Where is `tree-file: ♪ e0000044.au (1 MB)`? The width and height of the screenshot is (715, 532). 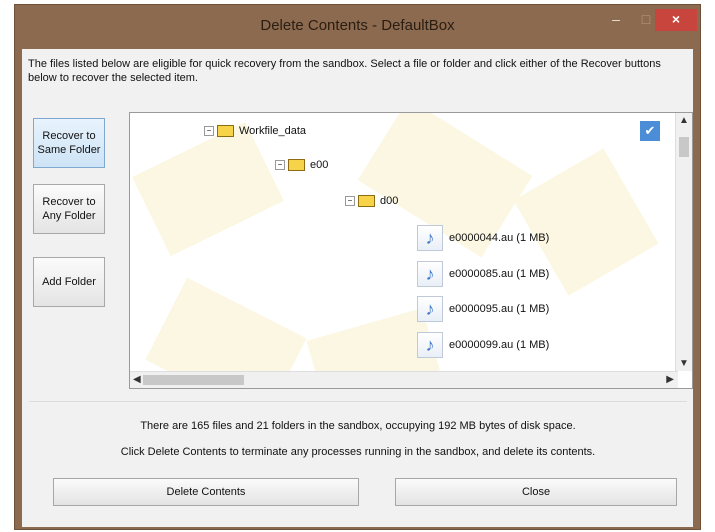 tree-file: ♪ e0000044.au (1 MB) is located at coordinates (483, 238).